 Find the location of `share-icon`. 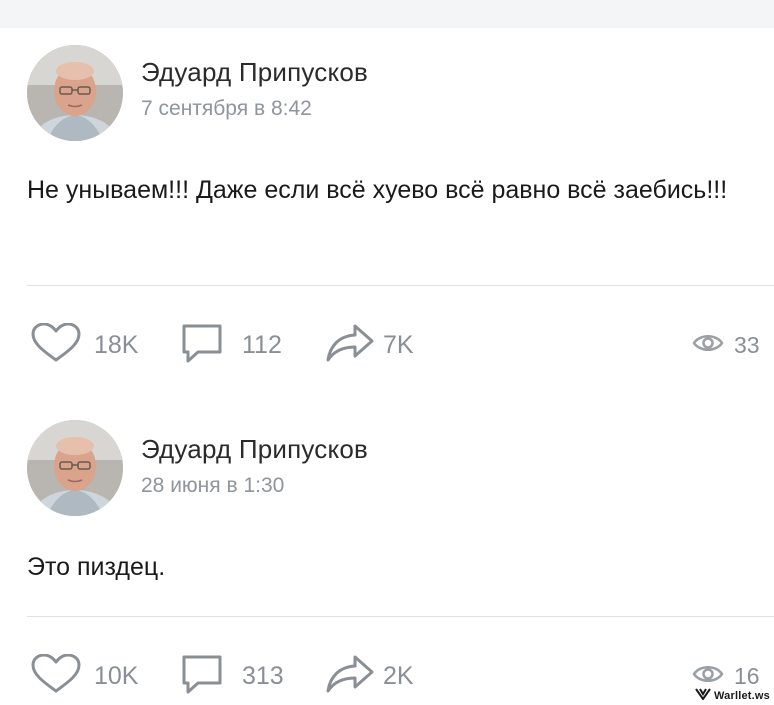

share-icon is located at coordinates (350, 676).